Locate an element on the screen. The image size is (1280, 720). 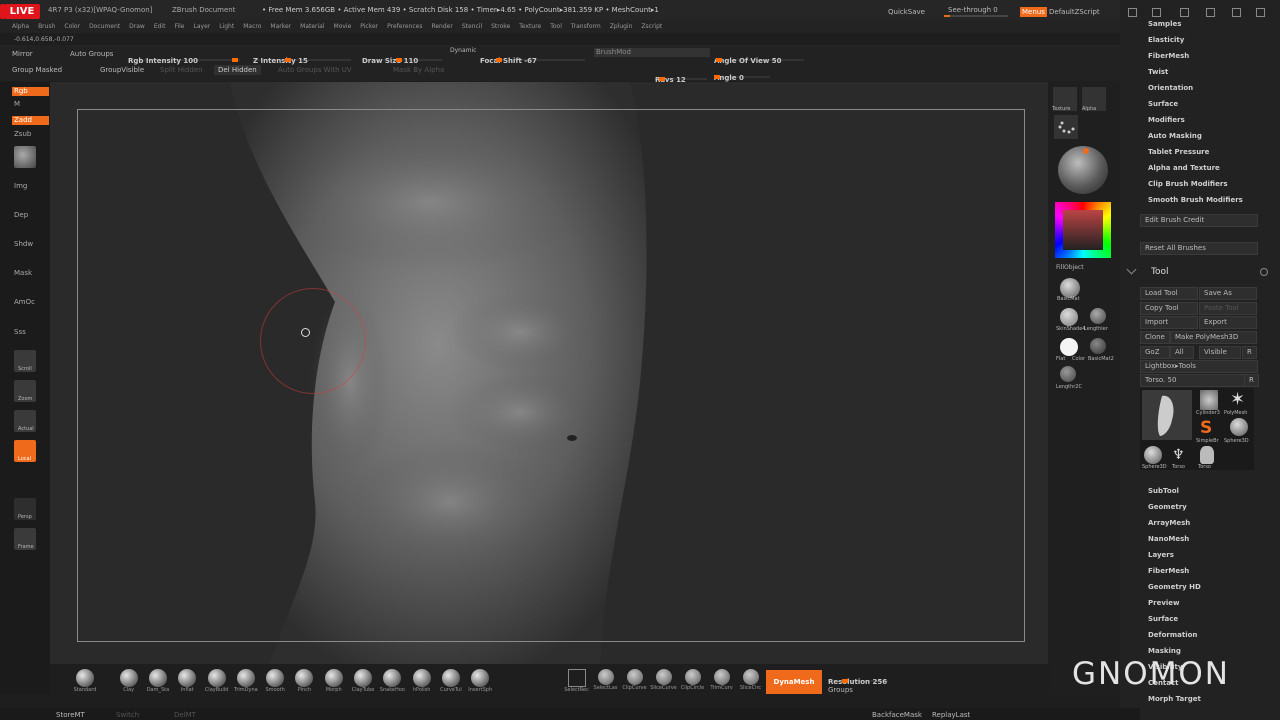
mirror-button: Mirror is located at coordinates (22, 54).